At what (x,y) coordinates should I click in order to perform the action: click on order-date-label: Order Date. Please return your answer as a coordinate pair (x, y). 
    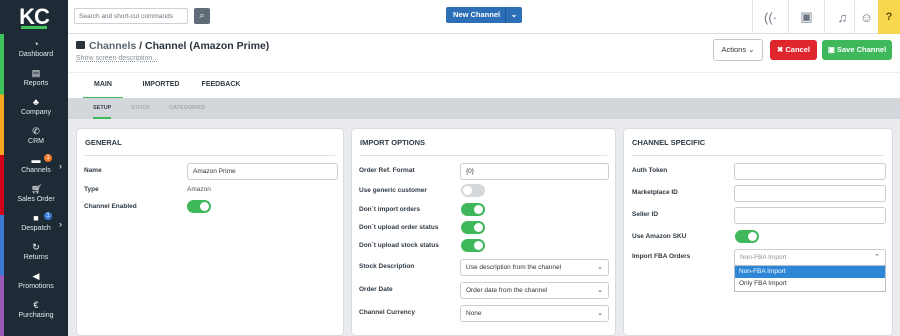
    Looking at the image, I should click on (376, 289).